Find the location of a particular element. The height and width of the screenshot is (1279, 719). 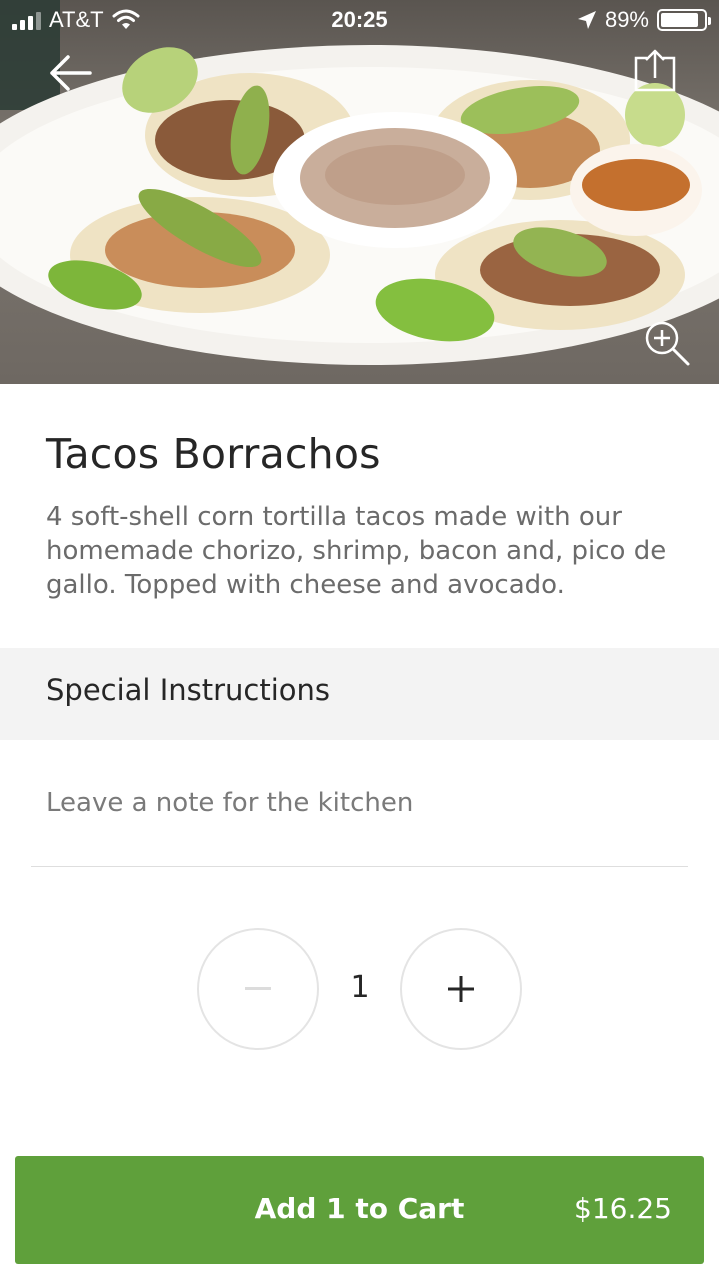

location-arrow-icon is located at coordinates (586, 20).